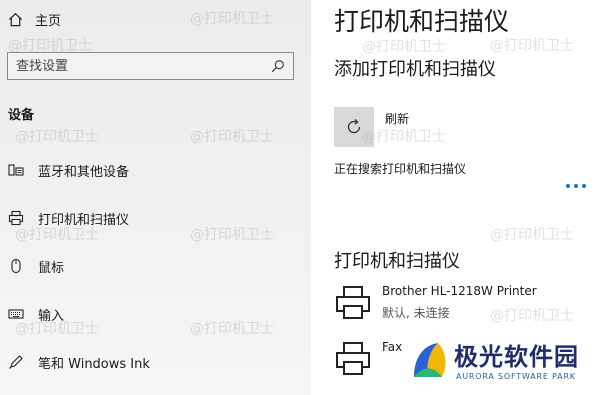 This screenshot has height=395, width=600. What do you see at coordinates (84, 220) in the screenshot?
I see `sidebar-item-label: 打印机和扫描仪` at bounding box center [84, 220].